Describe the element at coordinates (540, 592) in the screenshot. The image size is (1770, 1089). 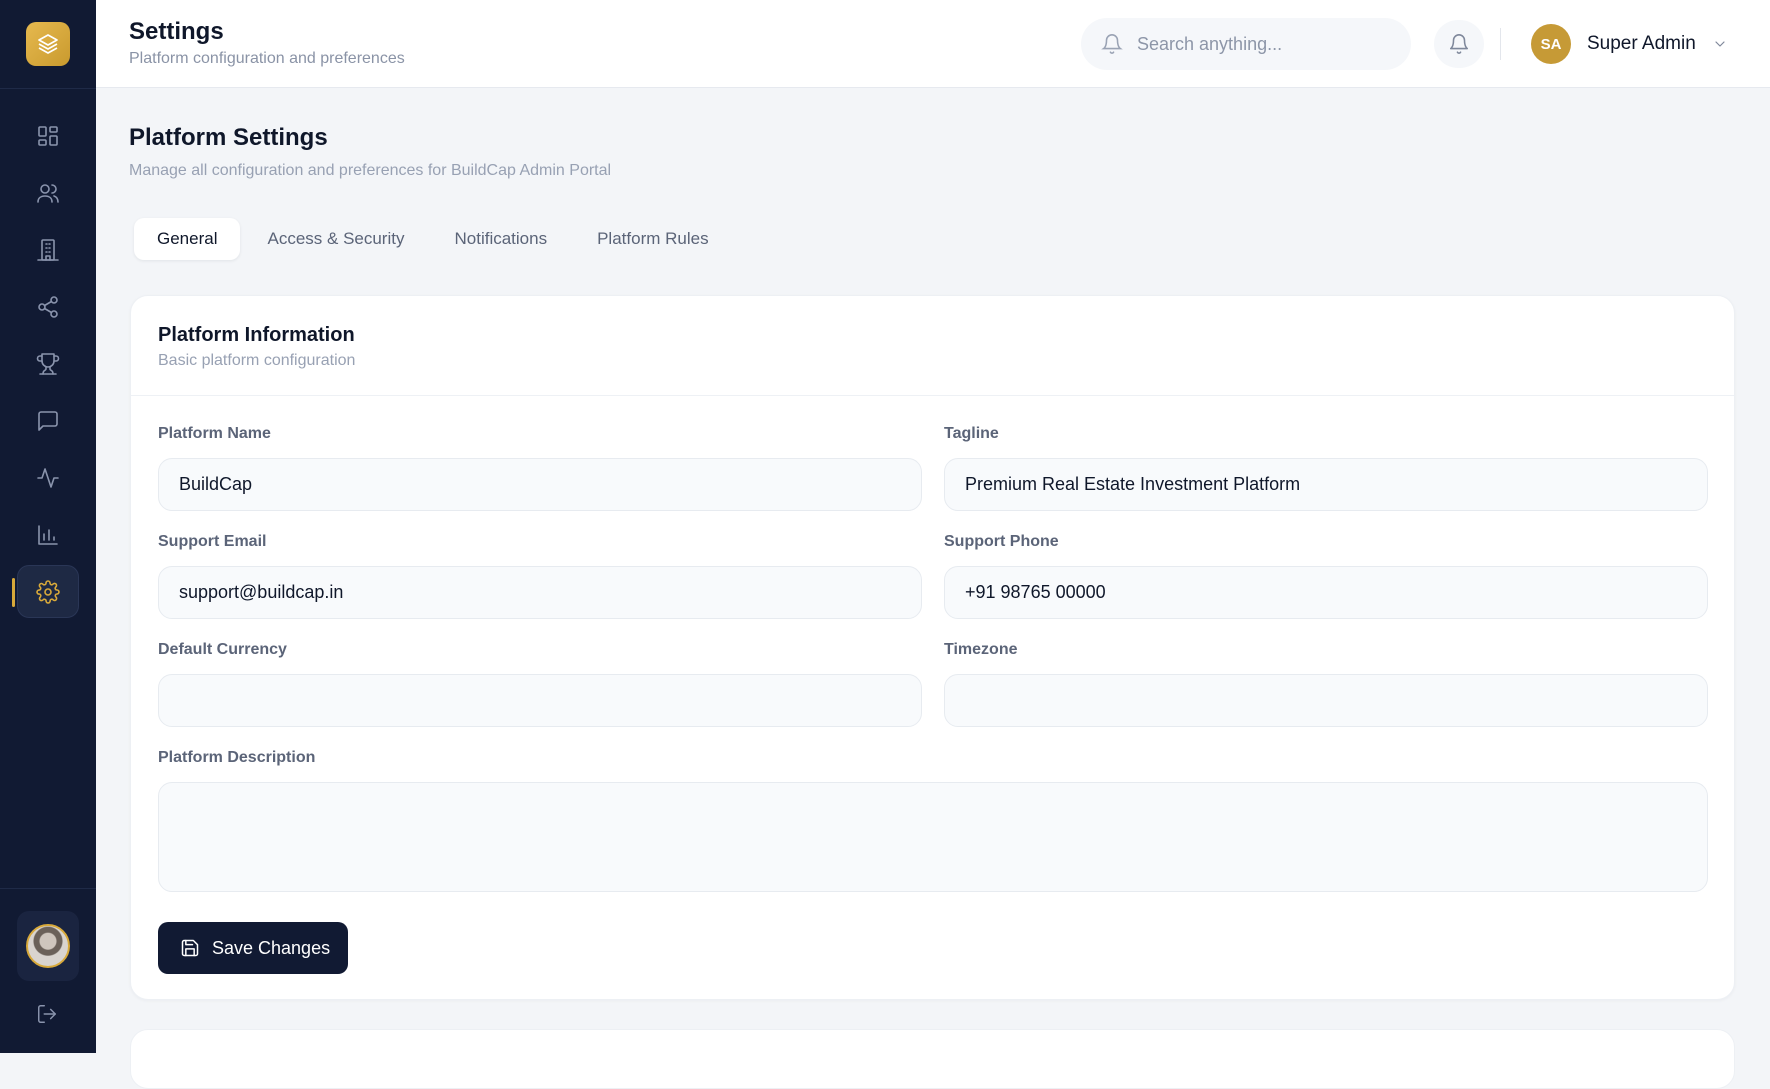
I see `support-email-field` at that location.